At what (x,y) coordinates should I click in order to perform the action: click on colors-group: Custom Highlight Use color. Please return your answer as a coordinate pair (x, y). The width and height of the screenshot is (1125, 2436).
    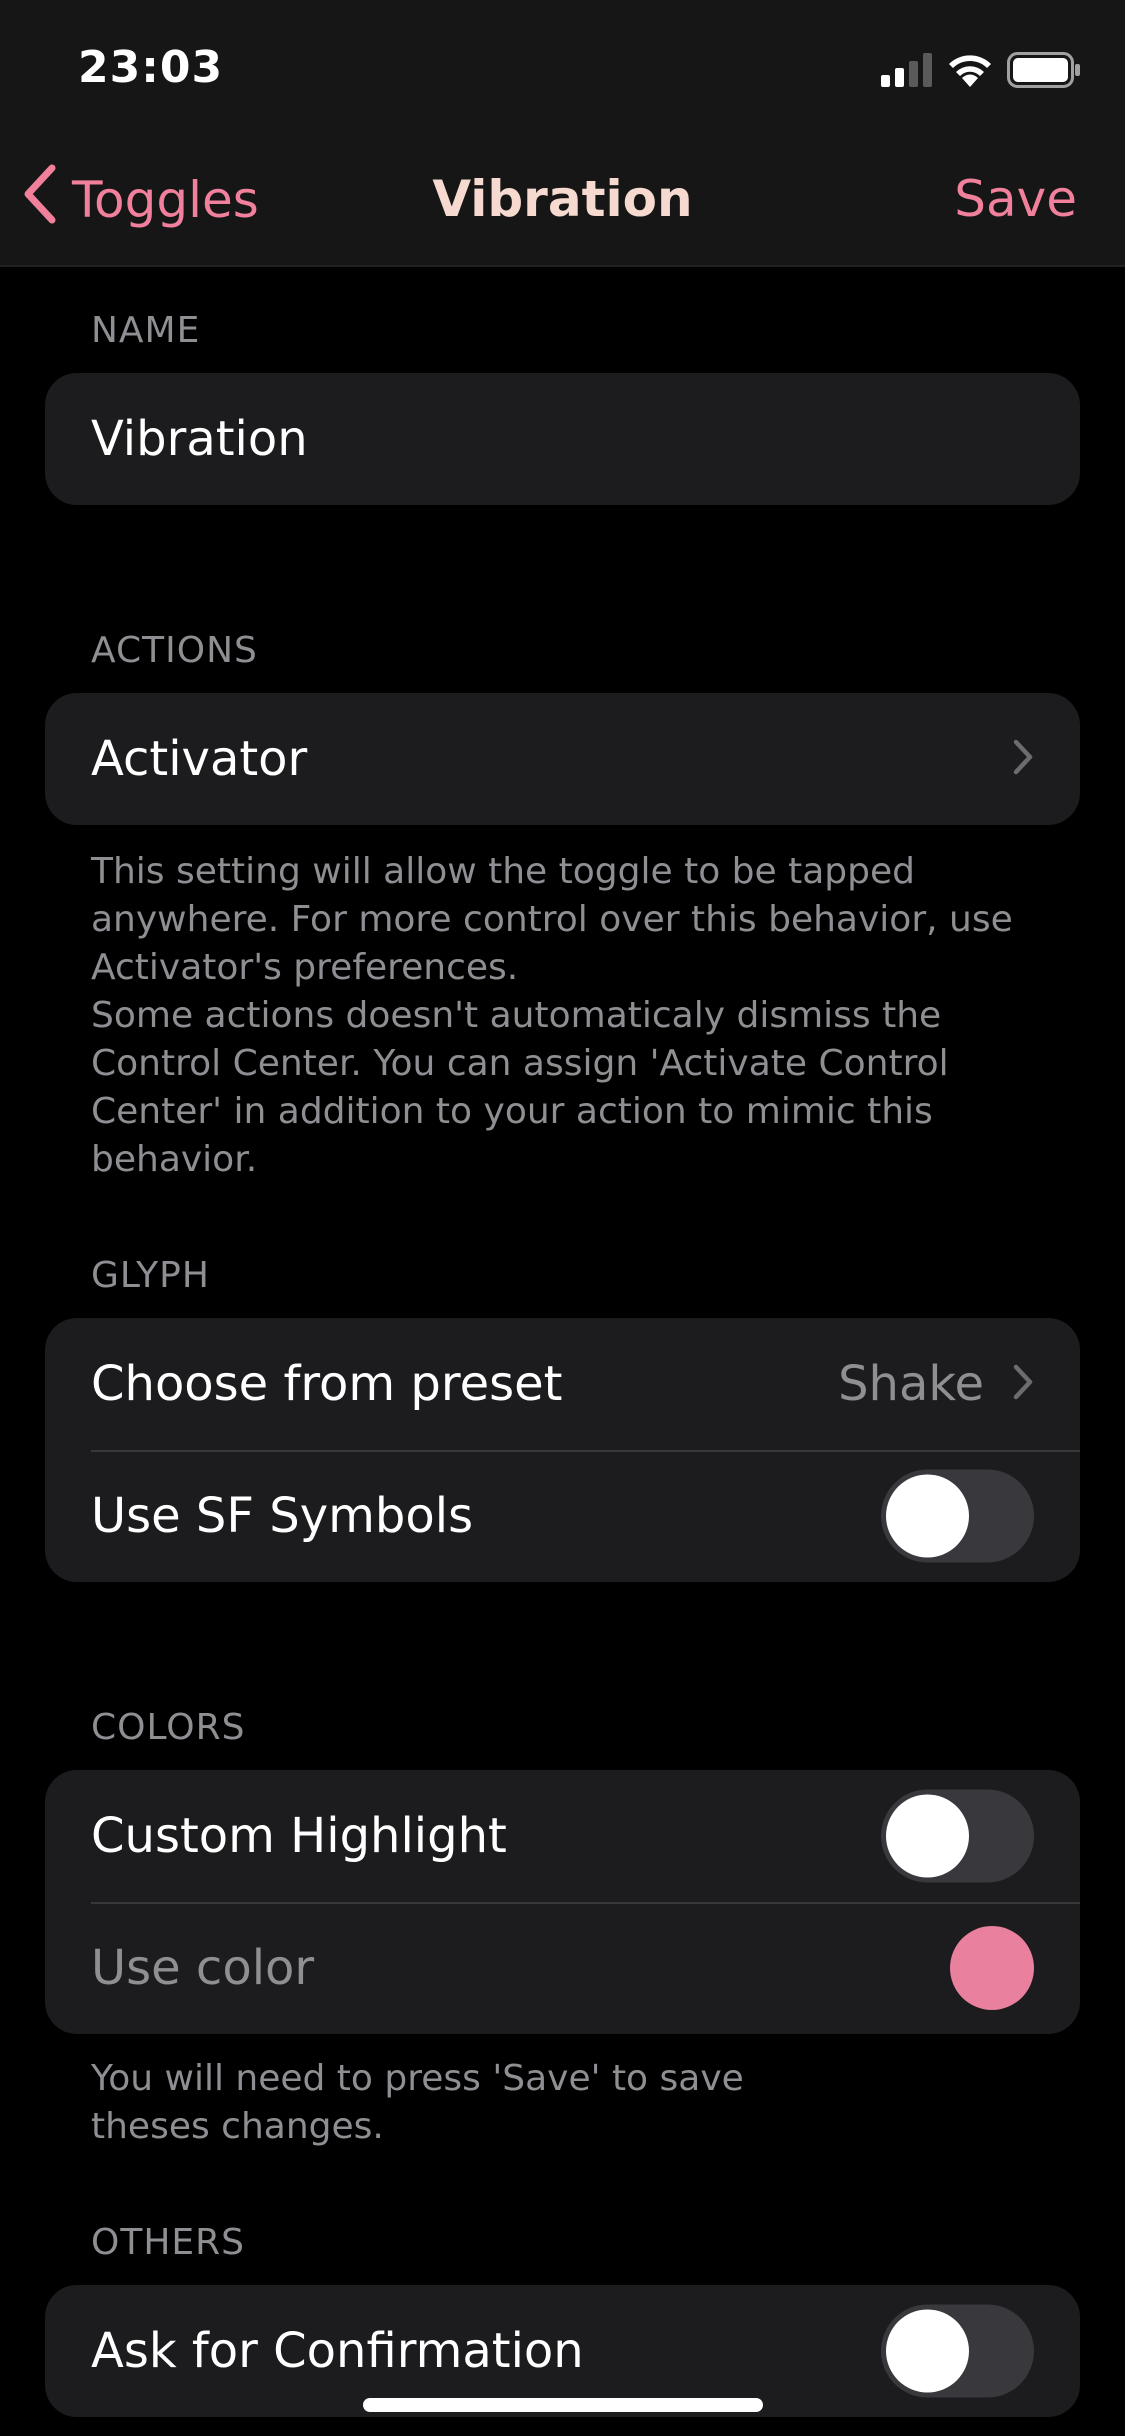
    Looking at the image, I should click on (562, 1902).